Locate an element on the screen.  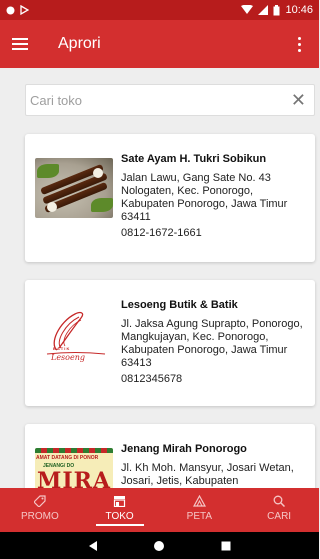
nav-peta: PETA is located at coordinates (200, 510).